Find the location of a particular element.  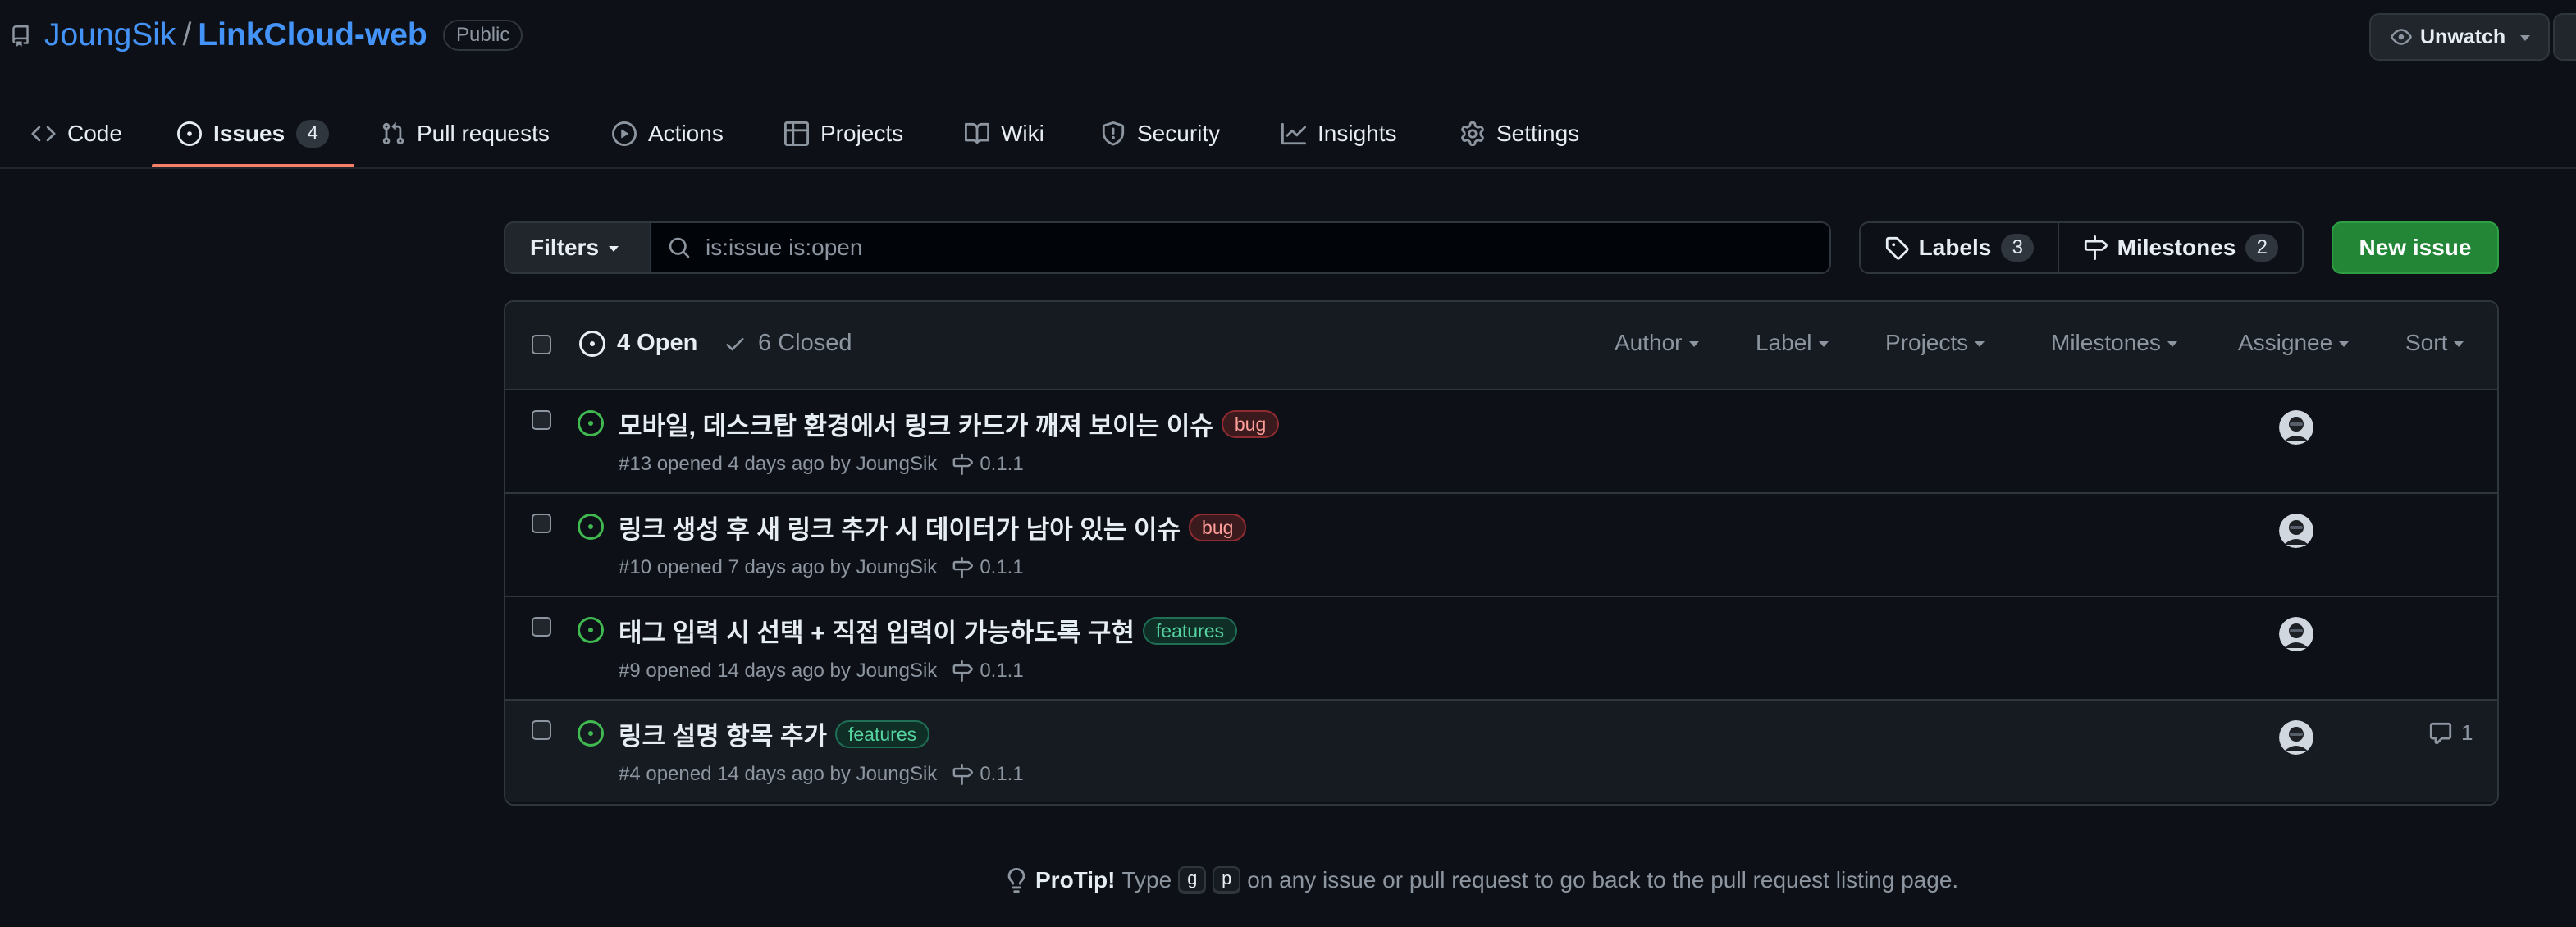

repo-name-link: LinkCloud-web is located at coordinates (313, 35).